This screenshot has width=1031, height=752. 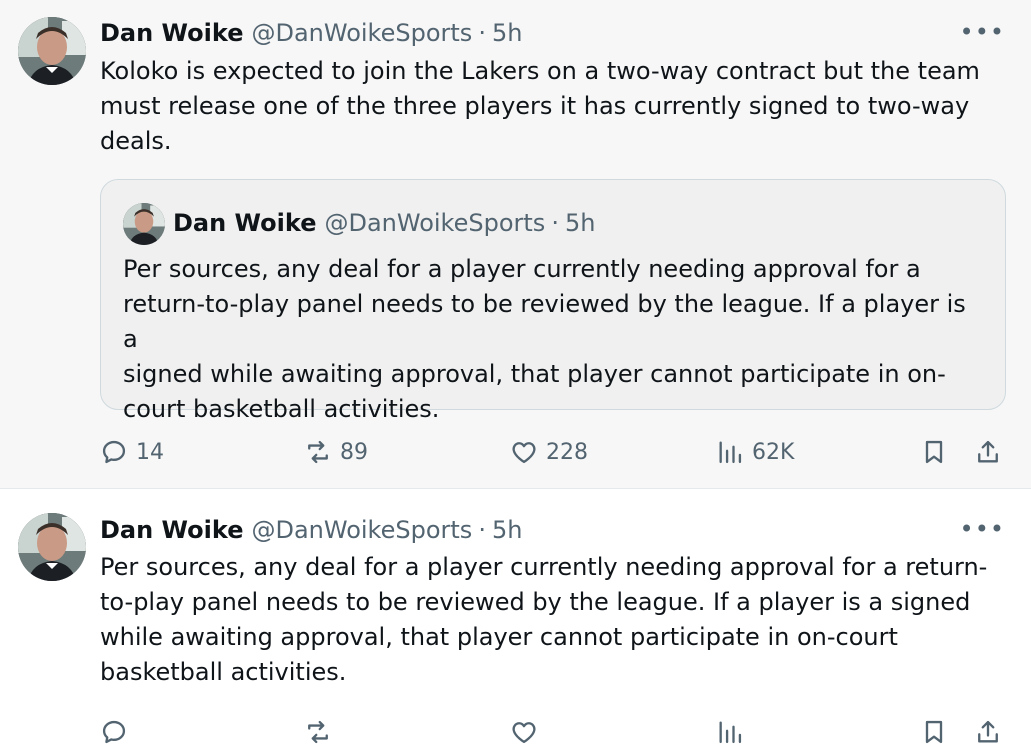 I want to click on tweet-actions, so click(x=555, y=732).